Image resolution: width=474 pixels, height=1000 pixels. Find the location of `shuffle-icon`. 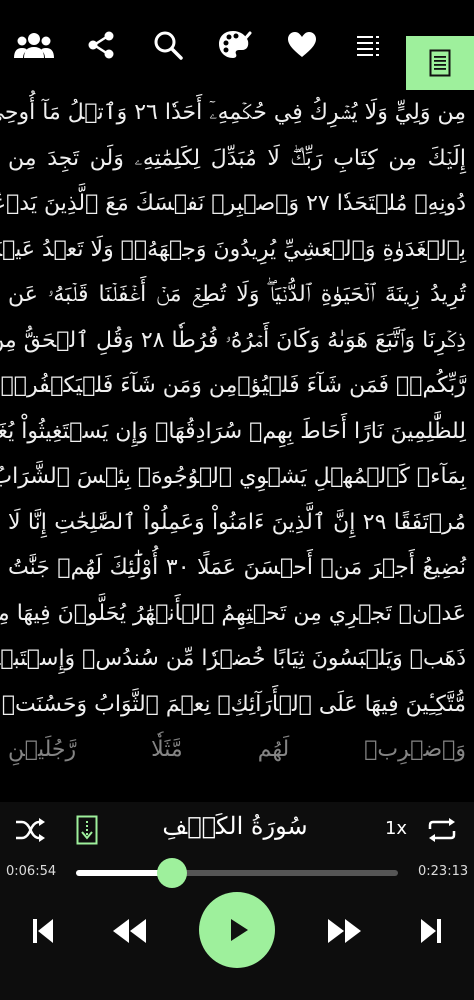

shuffle-icon is located at coordinates (30, 830).